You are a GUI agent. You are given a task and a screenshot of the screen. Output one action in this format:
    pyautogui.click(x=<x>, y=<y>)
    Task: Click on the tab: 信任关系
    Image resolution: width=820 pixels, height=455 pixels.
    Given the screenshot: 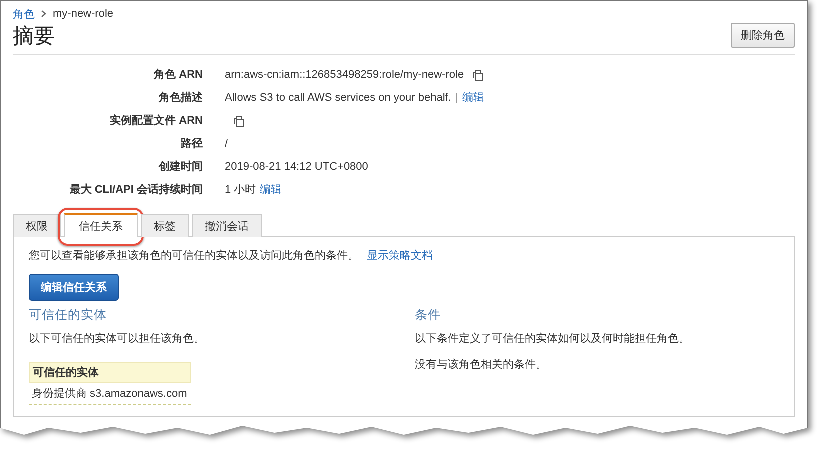 What is the action you would take?
    pyautogui.click(x=101, y=225)
    